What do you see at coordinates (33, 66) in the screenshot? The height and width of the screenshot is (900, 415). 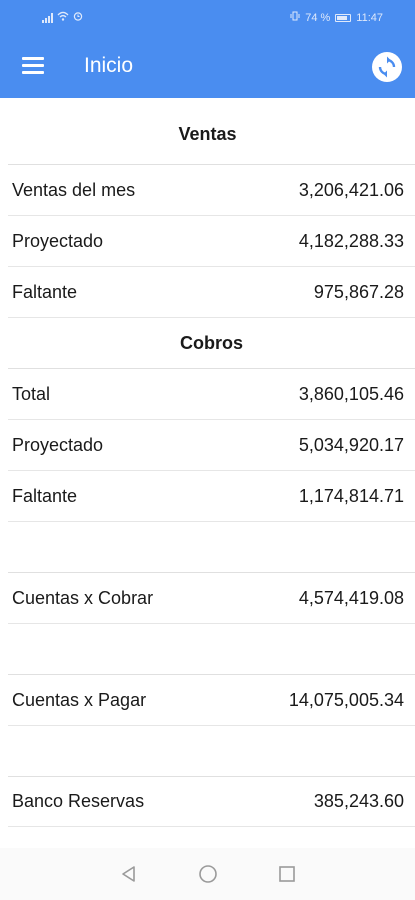 I see `hamburger-icon` at bounding box center [33, 66].